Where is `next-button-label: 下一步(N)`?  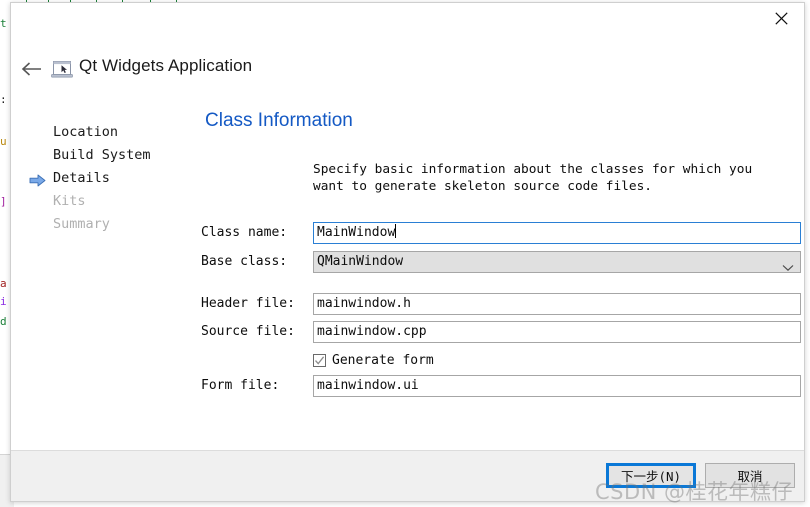
next-button-label: 下一步(N) is located at coordinates (651, 476).